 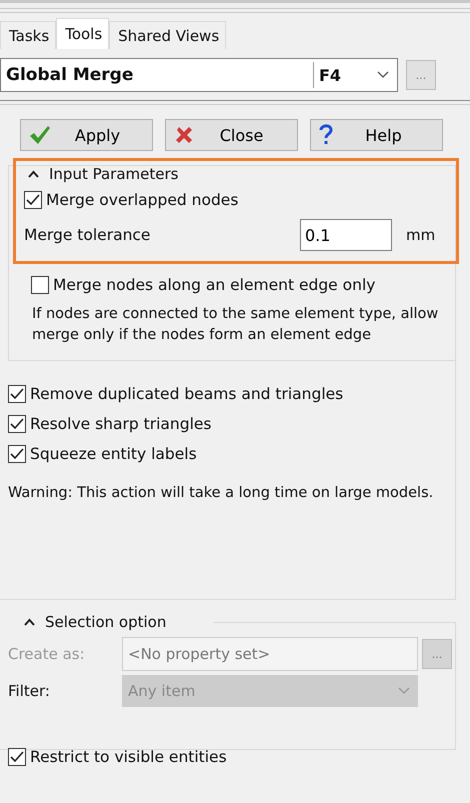 What do you see at coordinates (83, 33) in the screenshot?
I see `tab: Tools` at bounding box center [83, 33].